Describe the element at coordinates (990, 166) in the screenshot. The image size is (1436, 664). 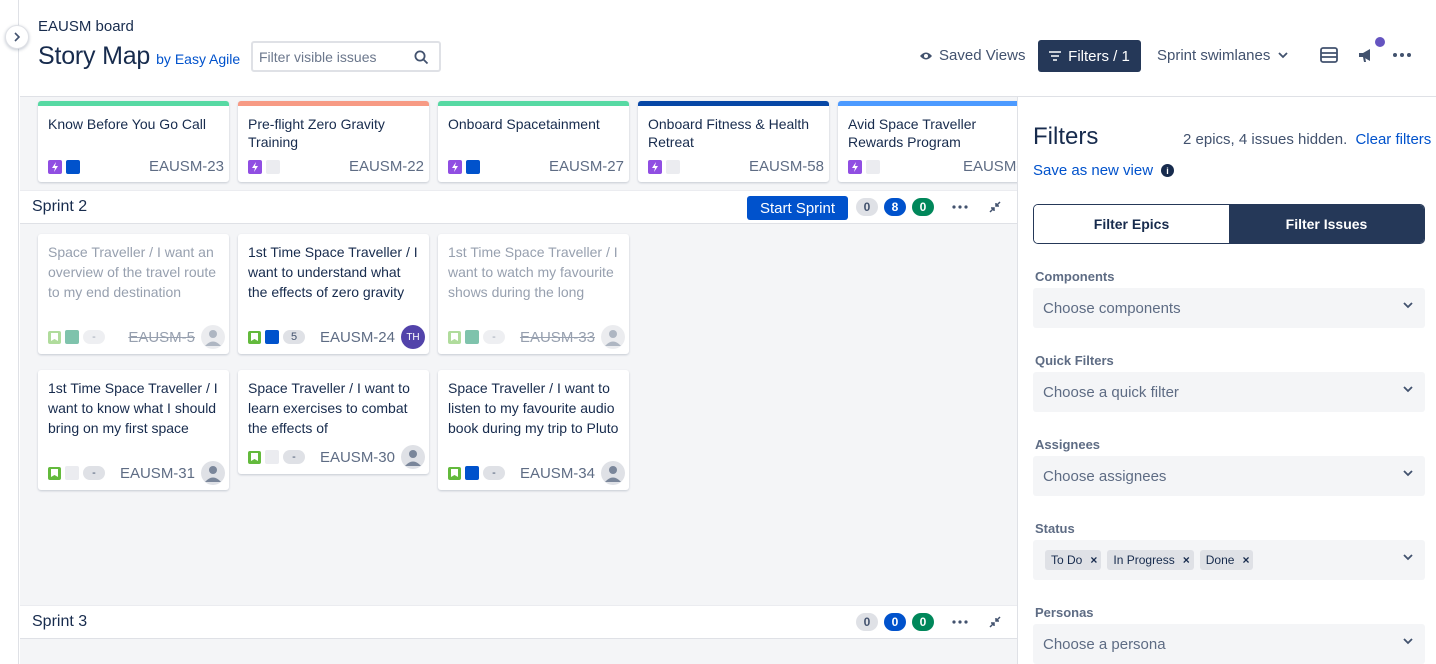
I see `epic-key: EAUSM-57` at that location.